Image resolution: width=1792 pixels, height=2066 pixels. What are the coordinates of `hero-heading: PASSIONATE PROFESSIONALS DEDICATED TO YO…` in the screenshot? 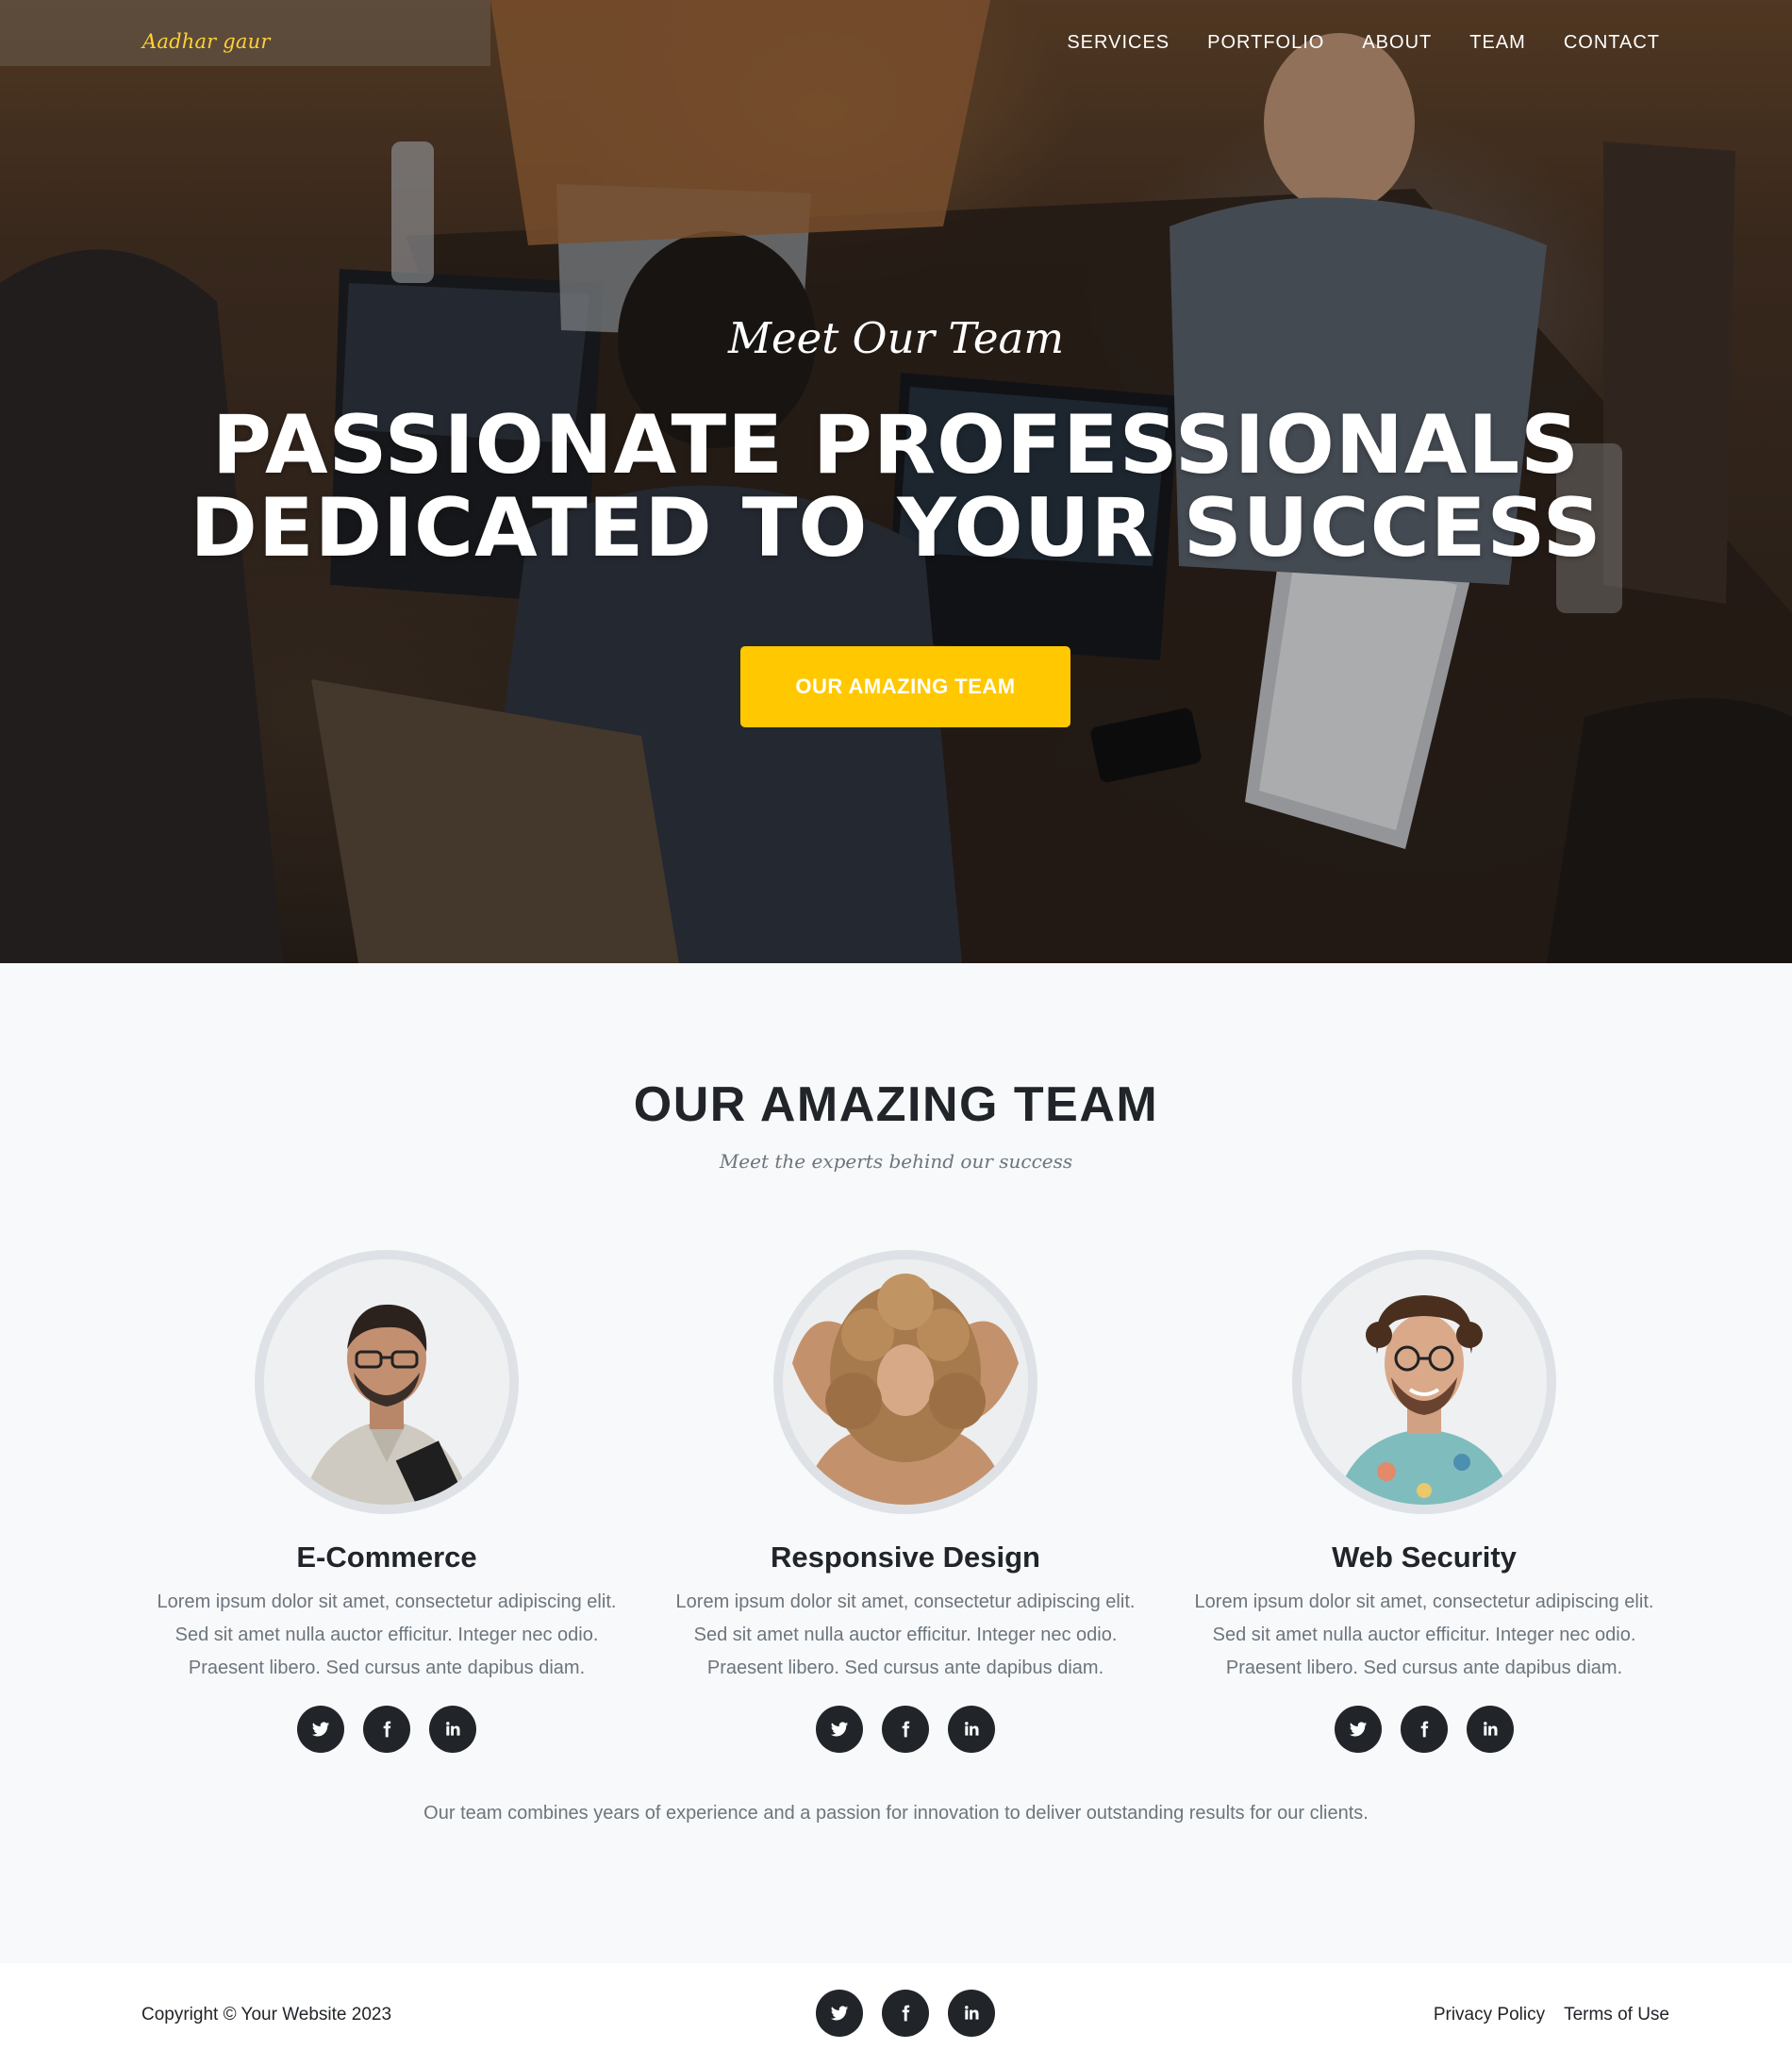 It's located at (896, 487).